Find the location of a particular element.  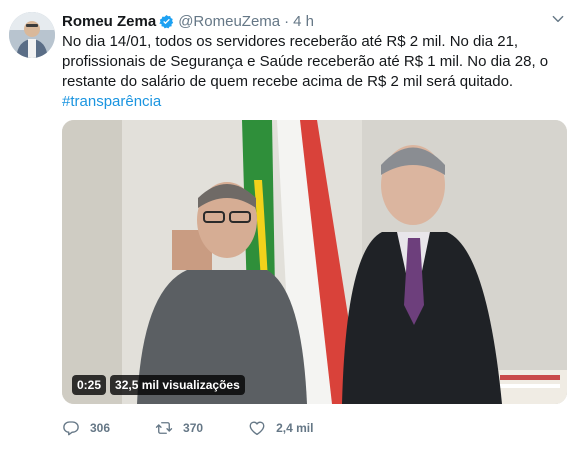

reply-button: 306 is located at coordinates (86, 428).